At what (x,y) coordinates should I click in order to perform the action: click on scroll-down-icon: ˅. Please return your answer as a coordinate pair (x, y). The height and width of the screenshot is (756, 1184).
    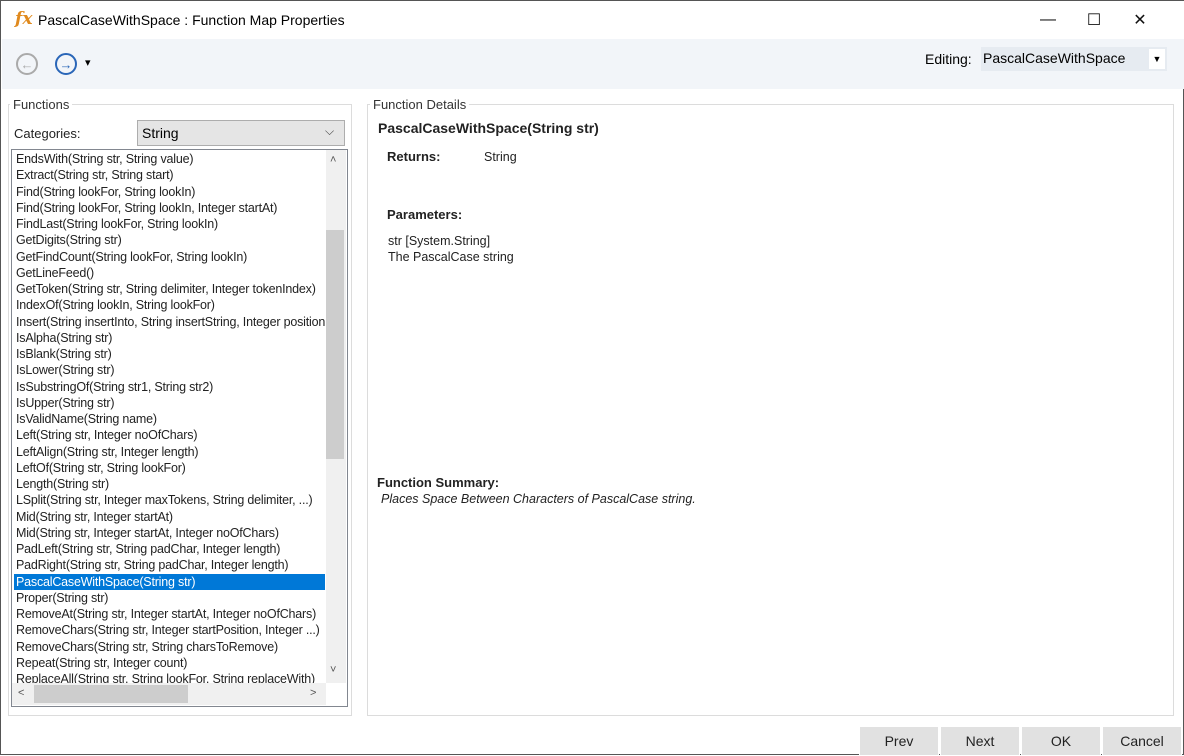
    Looking at the image, I should click on (333, 670).